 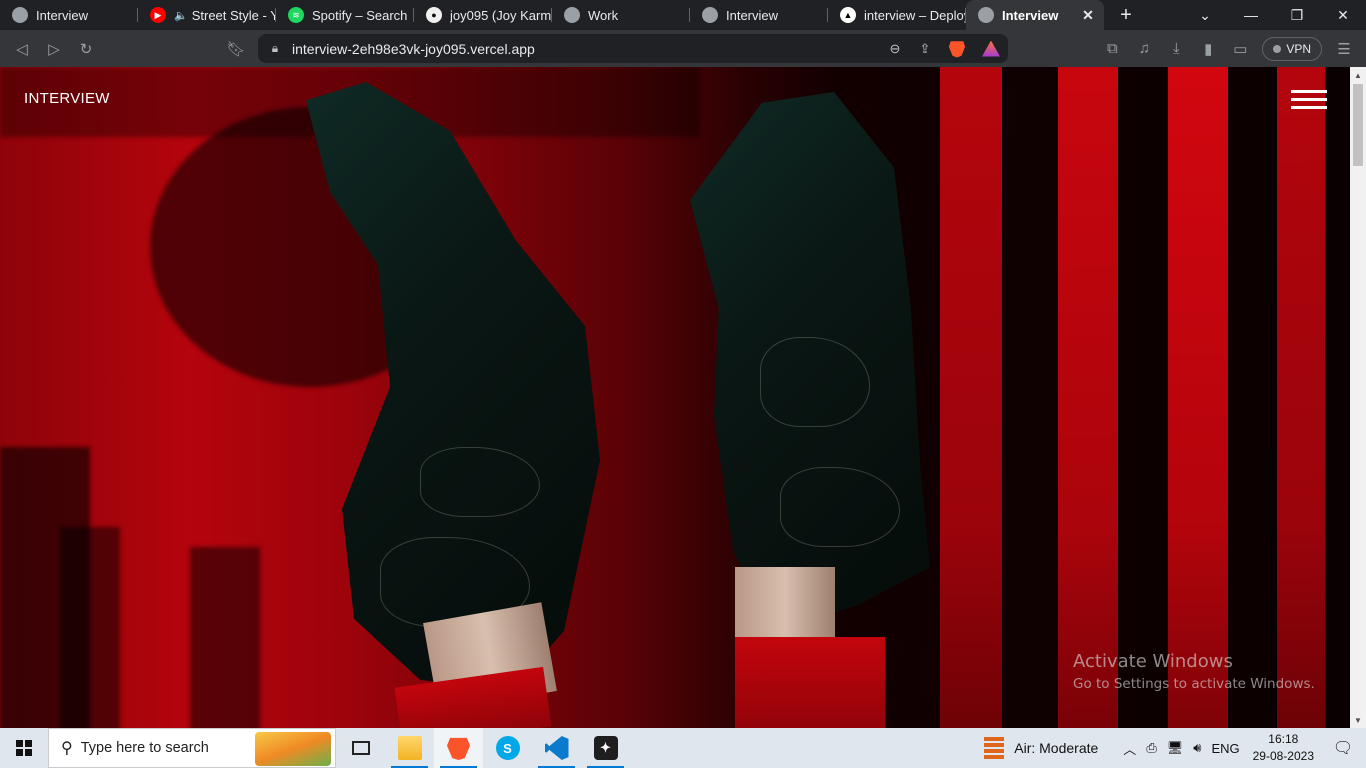 What do you see at coordinates (1153, 661) in the screenshot?
I see `watermark-title: Activate Windows` at bounding box center [1153, 661].